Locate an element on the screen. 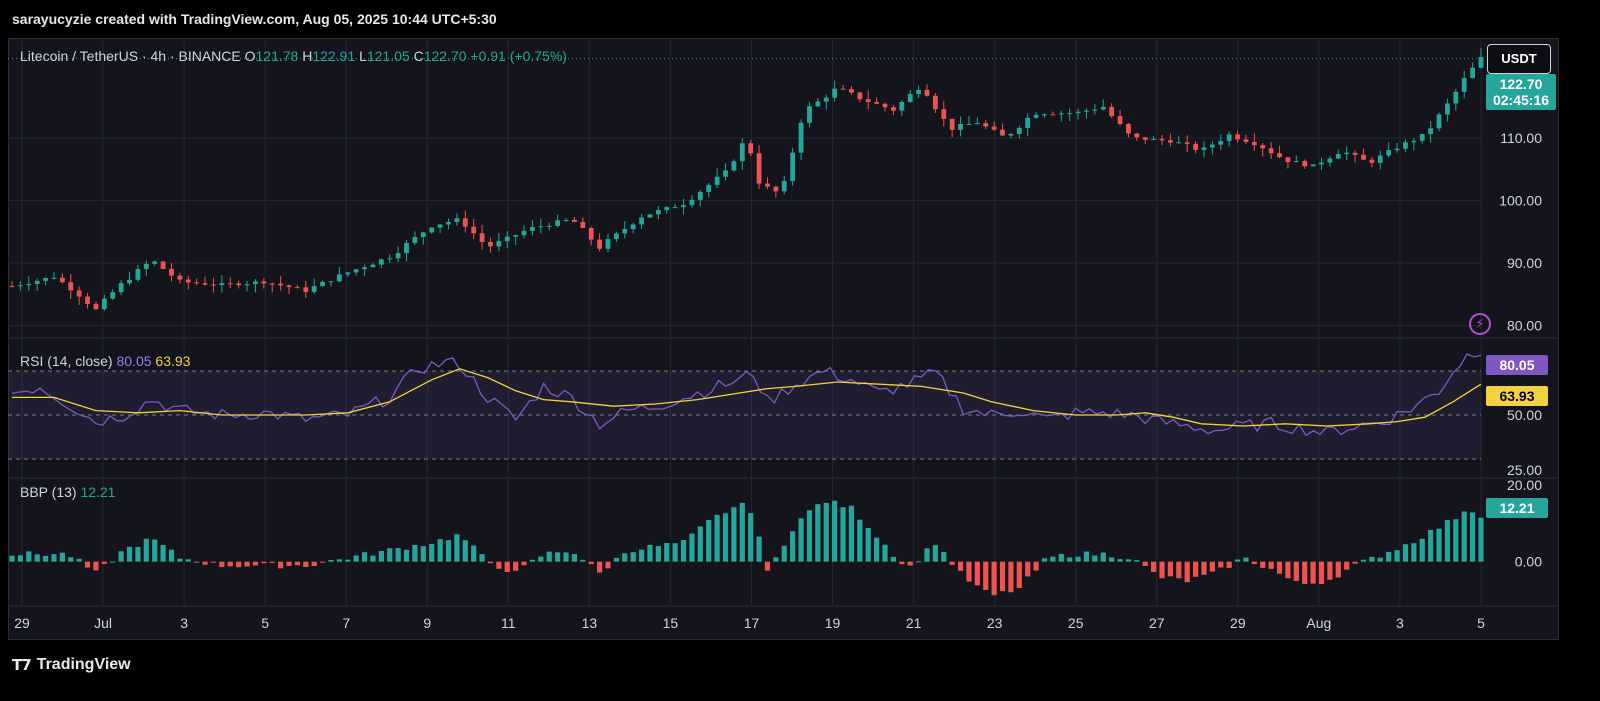 This screenshot has width=1600, height=701. bbp-tick-label: 20.00 is located at coordinates (1524, 485).